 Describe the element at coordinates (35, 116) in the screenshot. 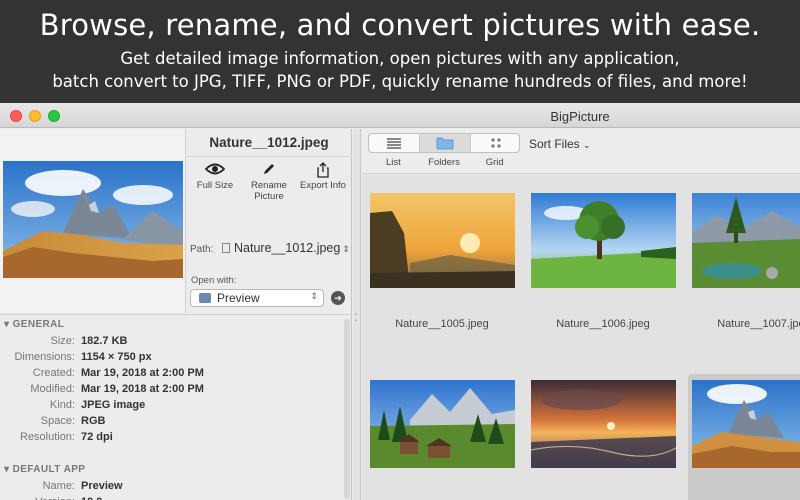

I see `minimize-window-button` at that location.